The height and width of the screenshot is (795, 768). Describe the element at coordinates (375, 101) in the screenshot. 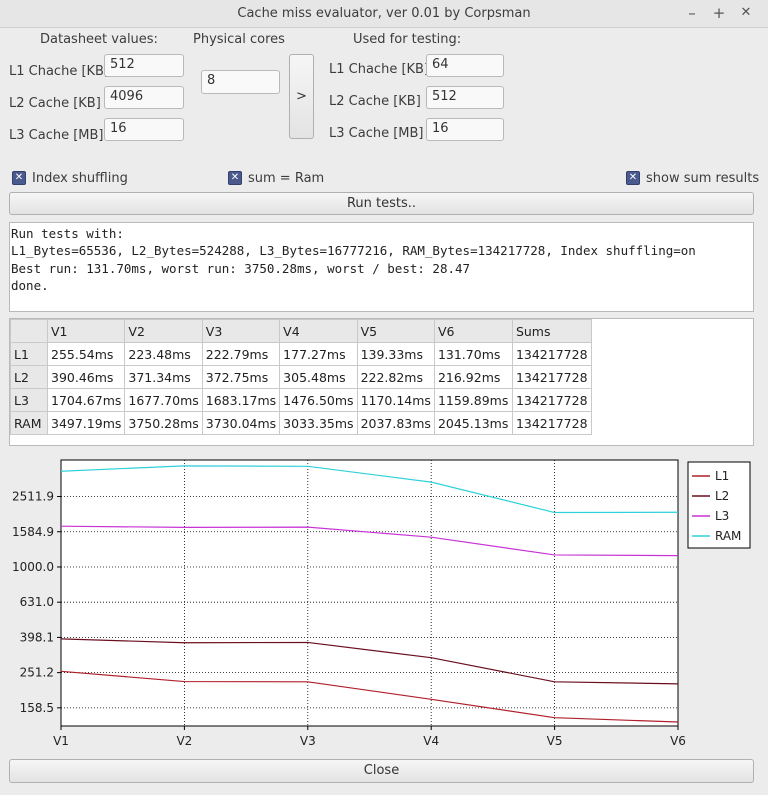

I see `testing-l2-label: L2 Cache [KB]` at that location.